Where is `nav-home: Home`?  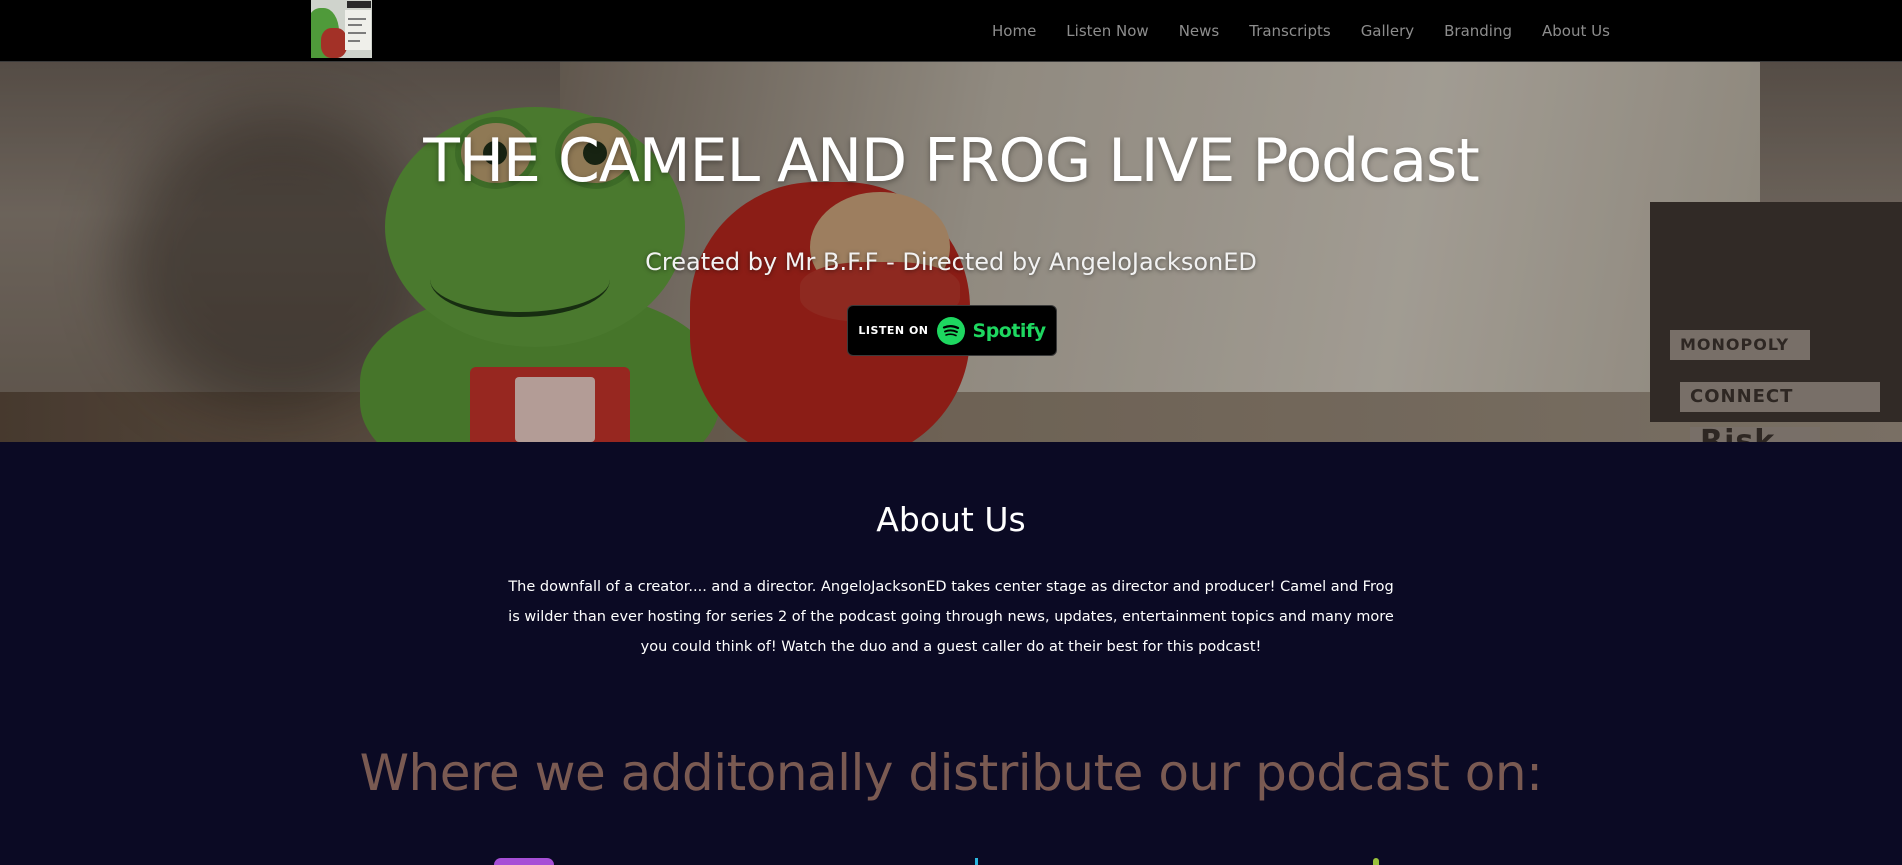
nav-home: Home is located at coordinates (1014, 31).